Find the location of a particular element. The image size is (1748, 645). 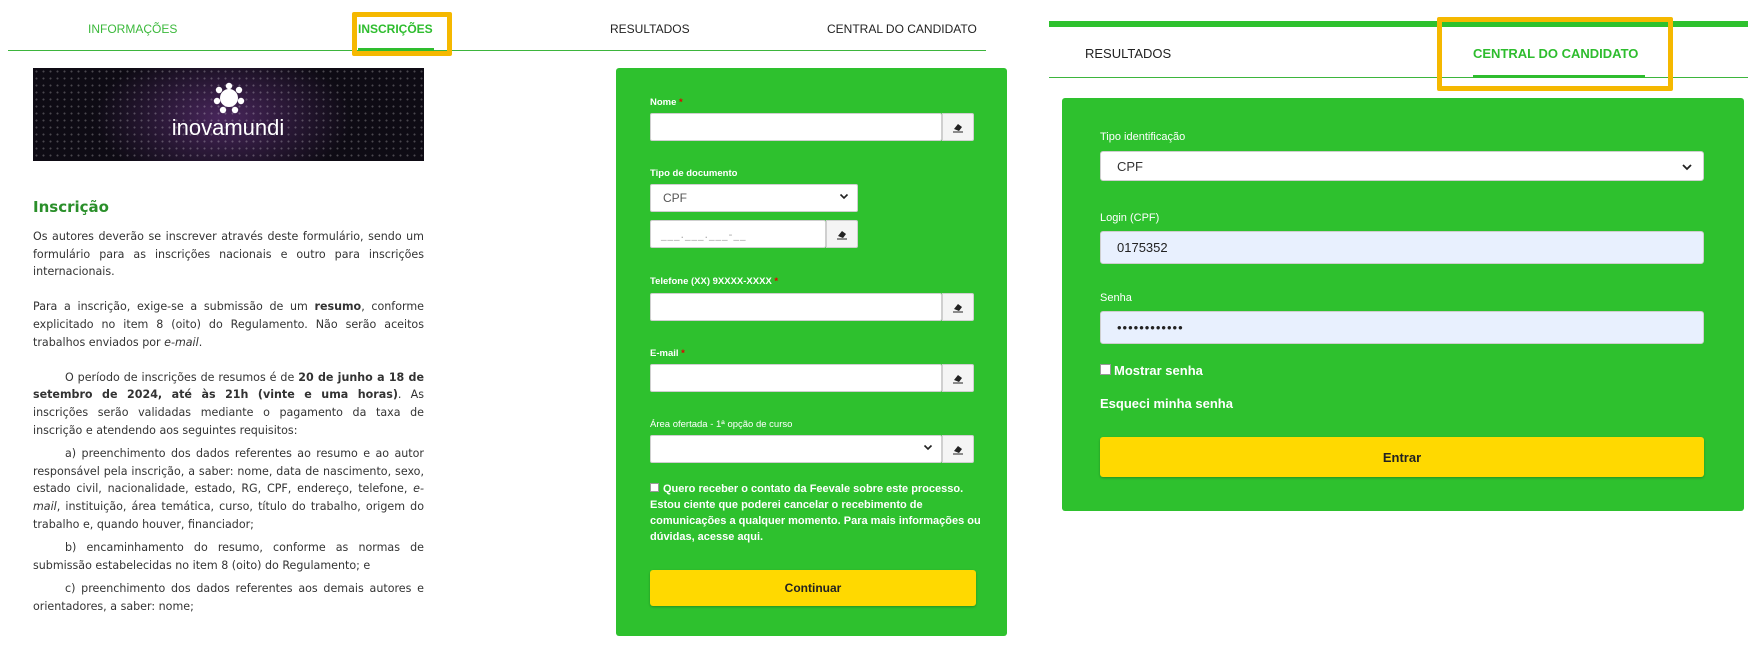

tipo-identificacao-select: CPF is located at coordinates (1402, 166).